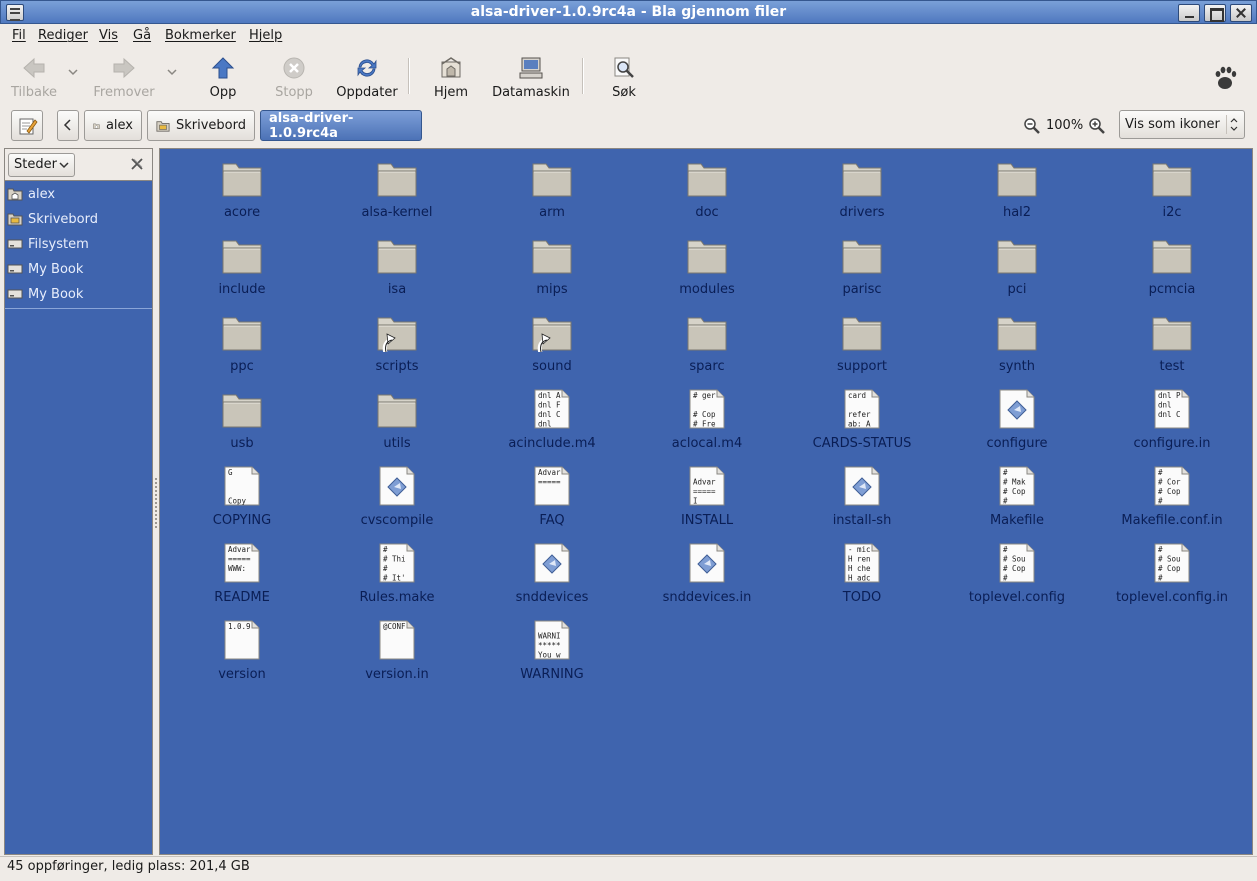 The width and height of the screenshot is (1257, 881). I want to click on search-button: Søk, so click(624, 77).